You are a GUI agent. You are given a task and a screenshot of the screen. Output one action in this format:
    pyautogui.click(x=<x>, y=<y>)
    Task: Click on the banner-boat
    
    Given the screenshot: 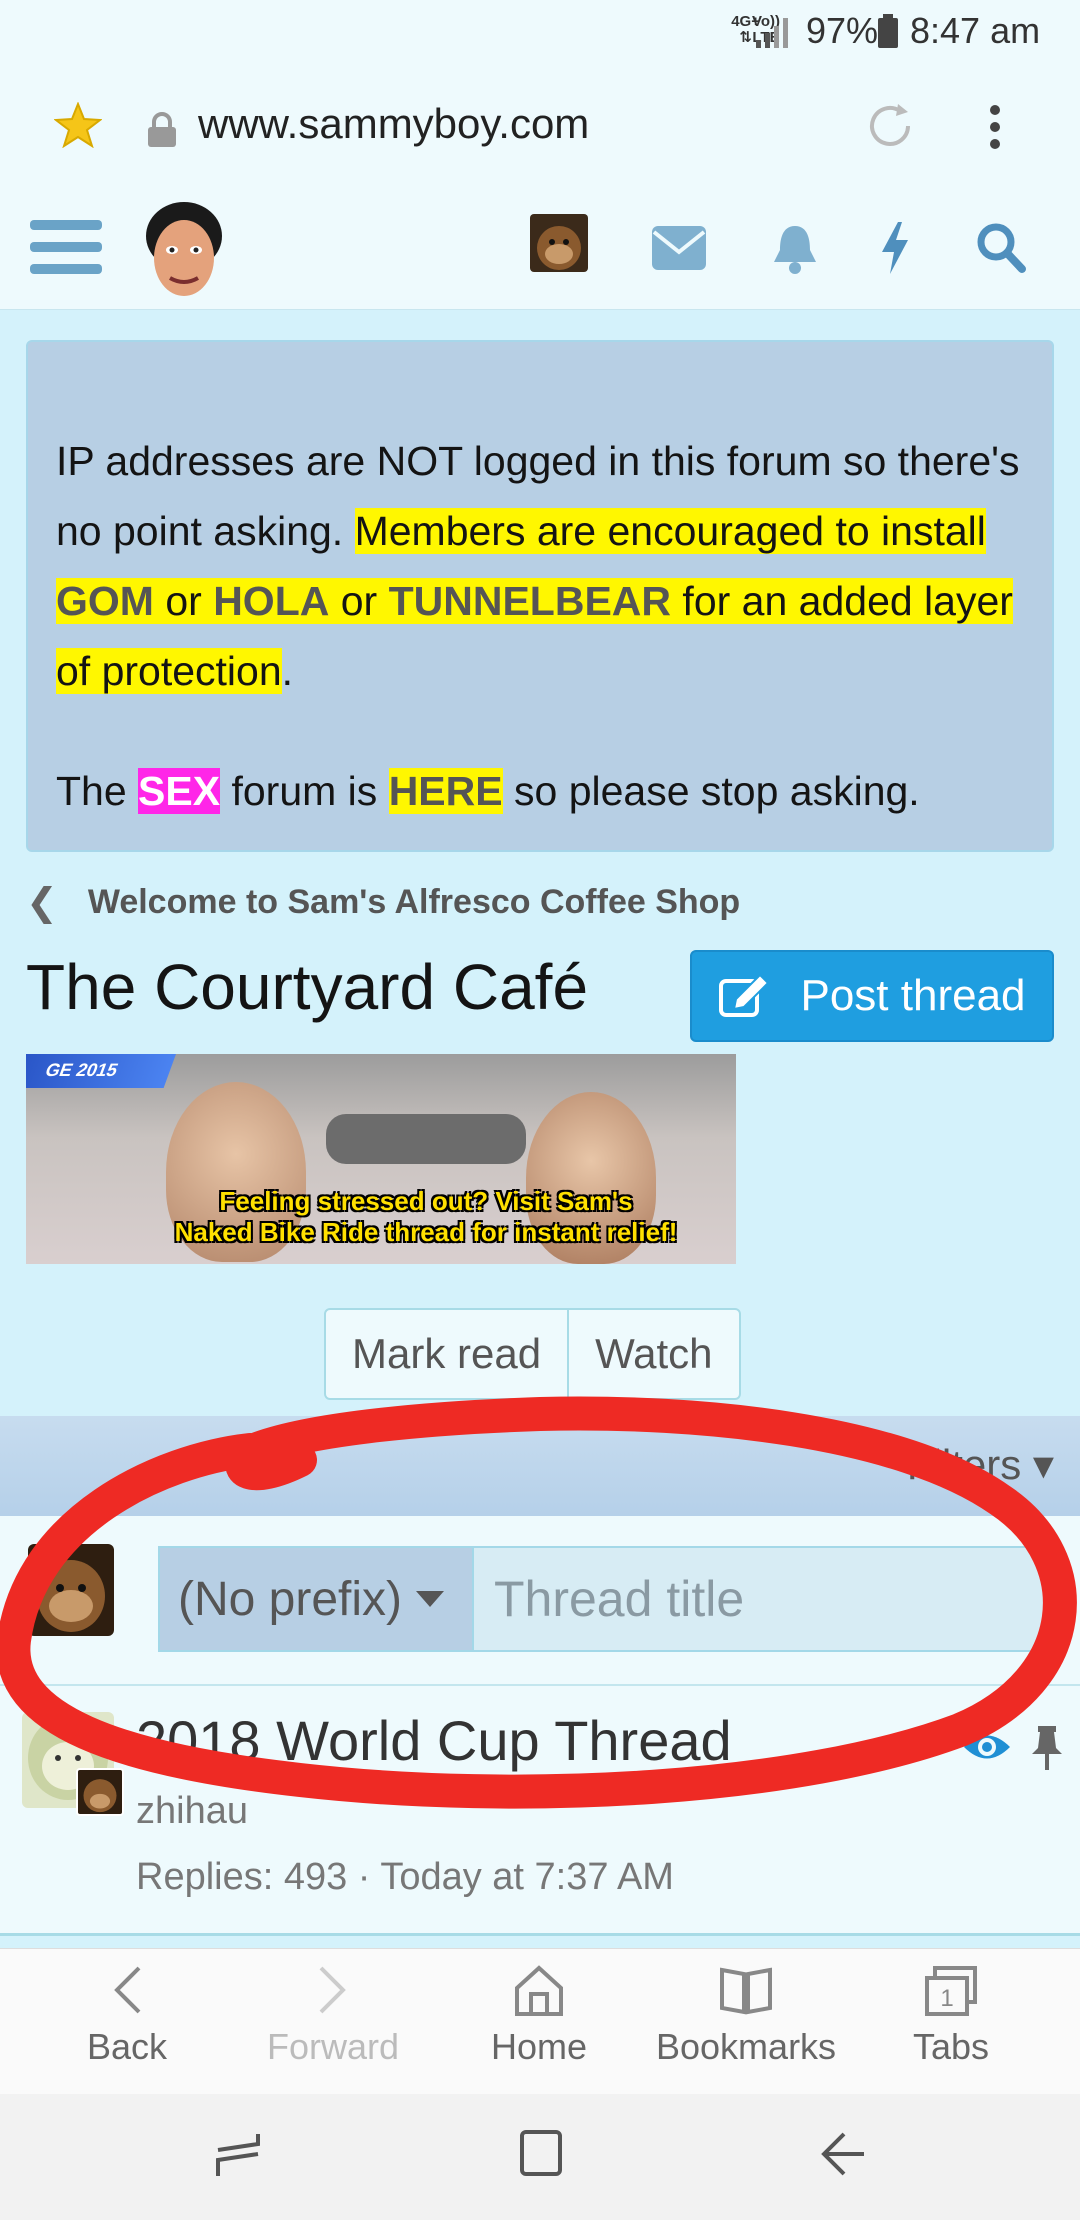 What is the action you would take?
    pyautogui.click(x=426, y=1139)
    